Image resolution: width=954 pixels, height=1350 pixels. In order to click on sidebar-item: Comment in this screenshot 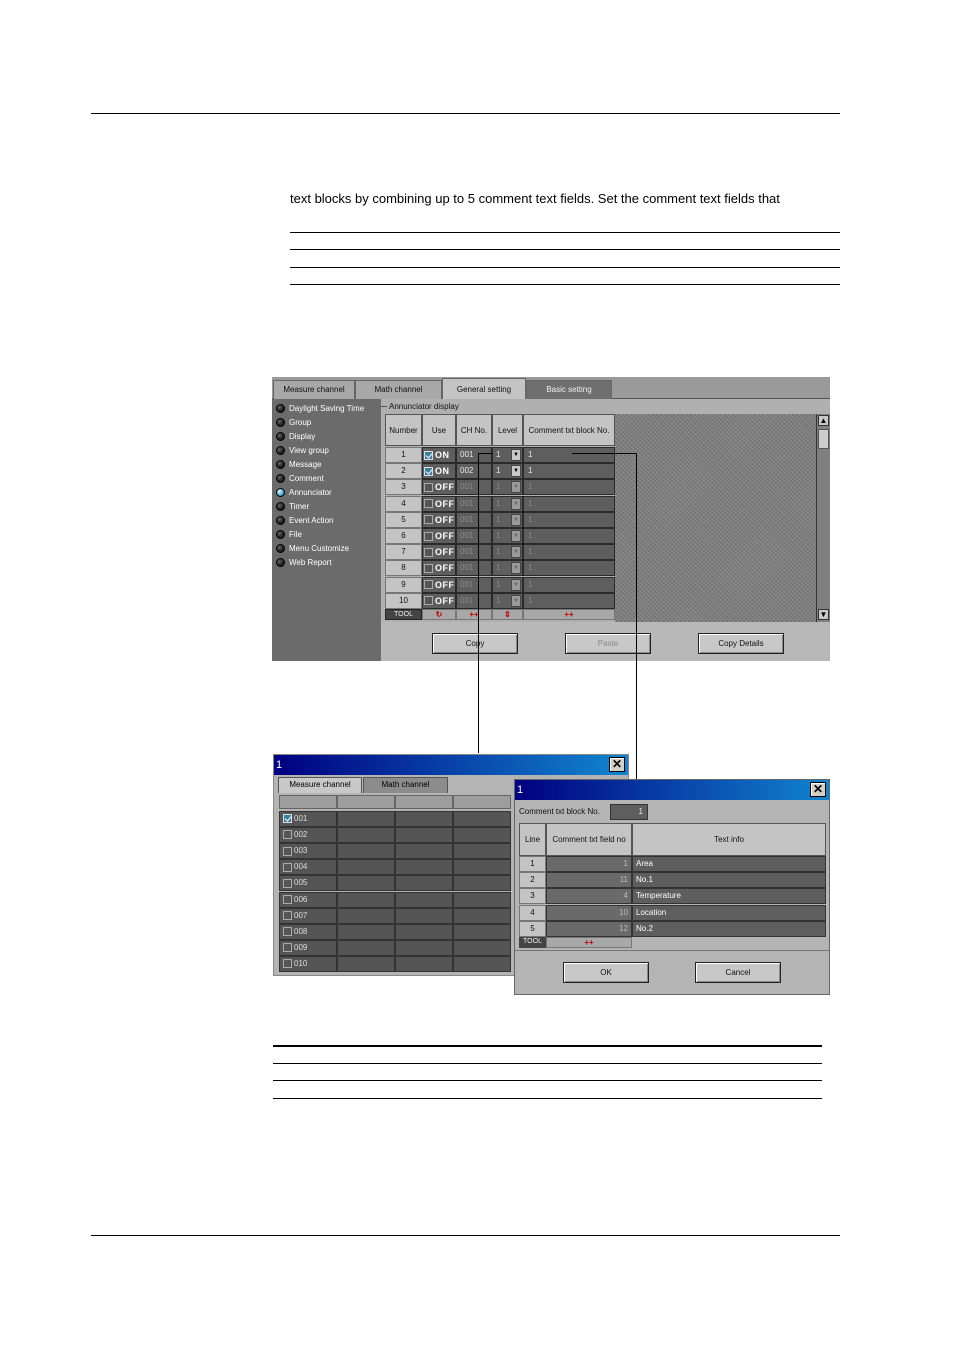, I will do `click(300, 478)`.